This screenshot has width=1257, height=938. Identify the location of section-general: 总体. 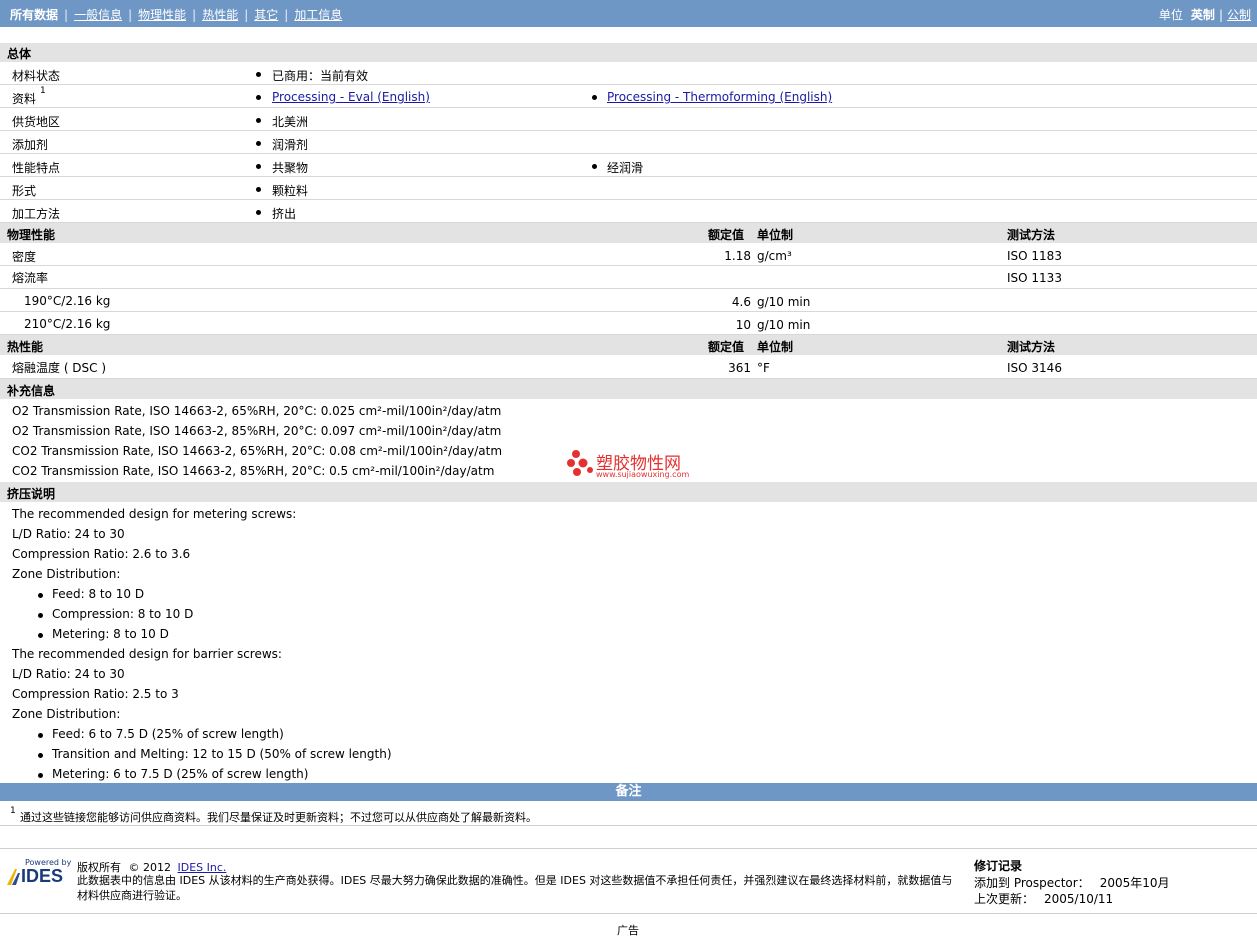
(628, 52).